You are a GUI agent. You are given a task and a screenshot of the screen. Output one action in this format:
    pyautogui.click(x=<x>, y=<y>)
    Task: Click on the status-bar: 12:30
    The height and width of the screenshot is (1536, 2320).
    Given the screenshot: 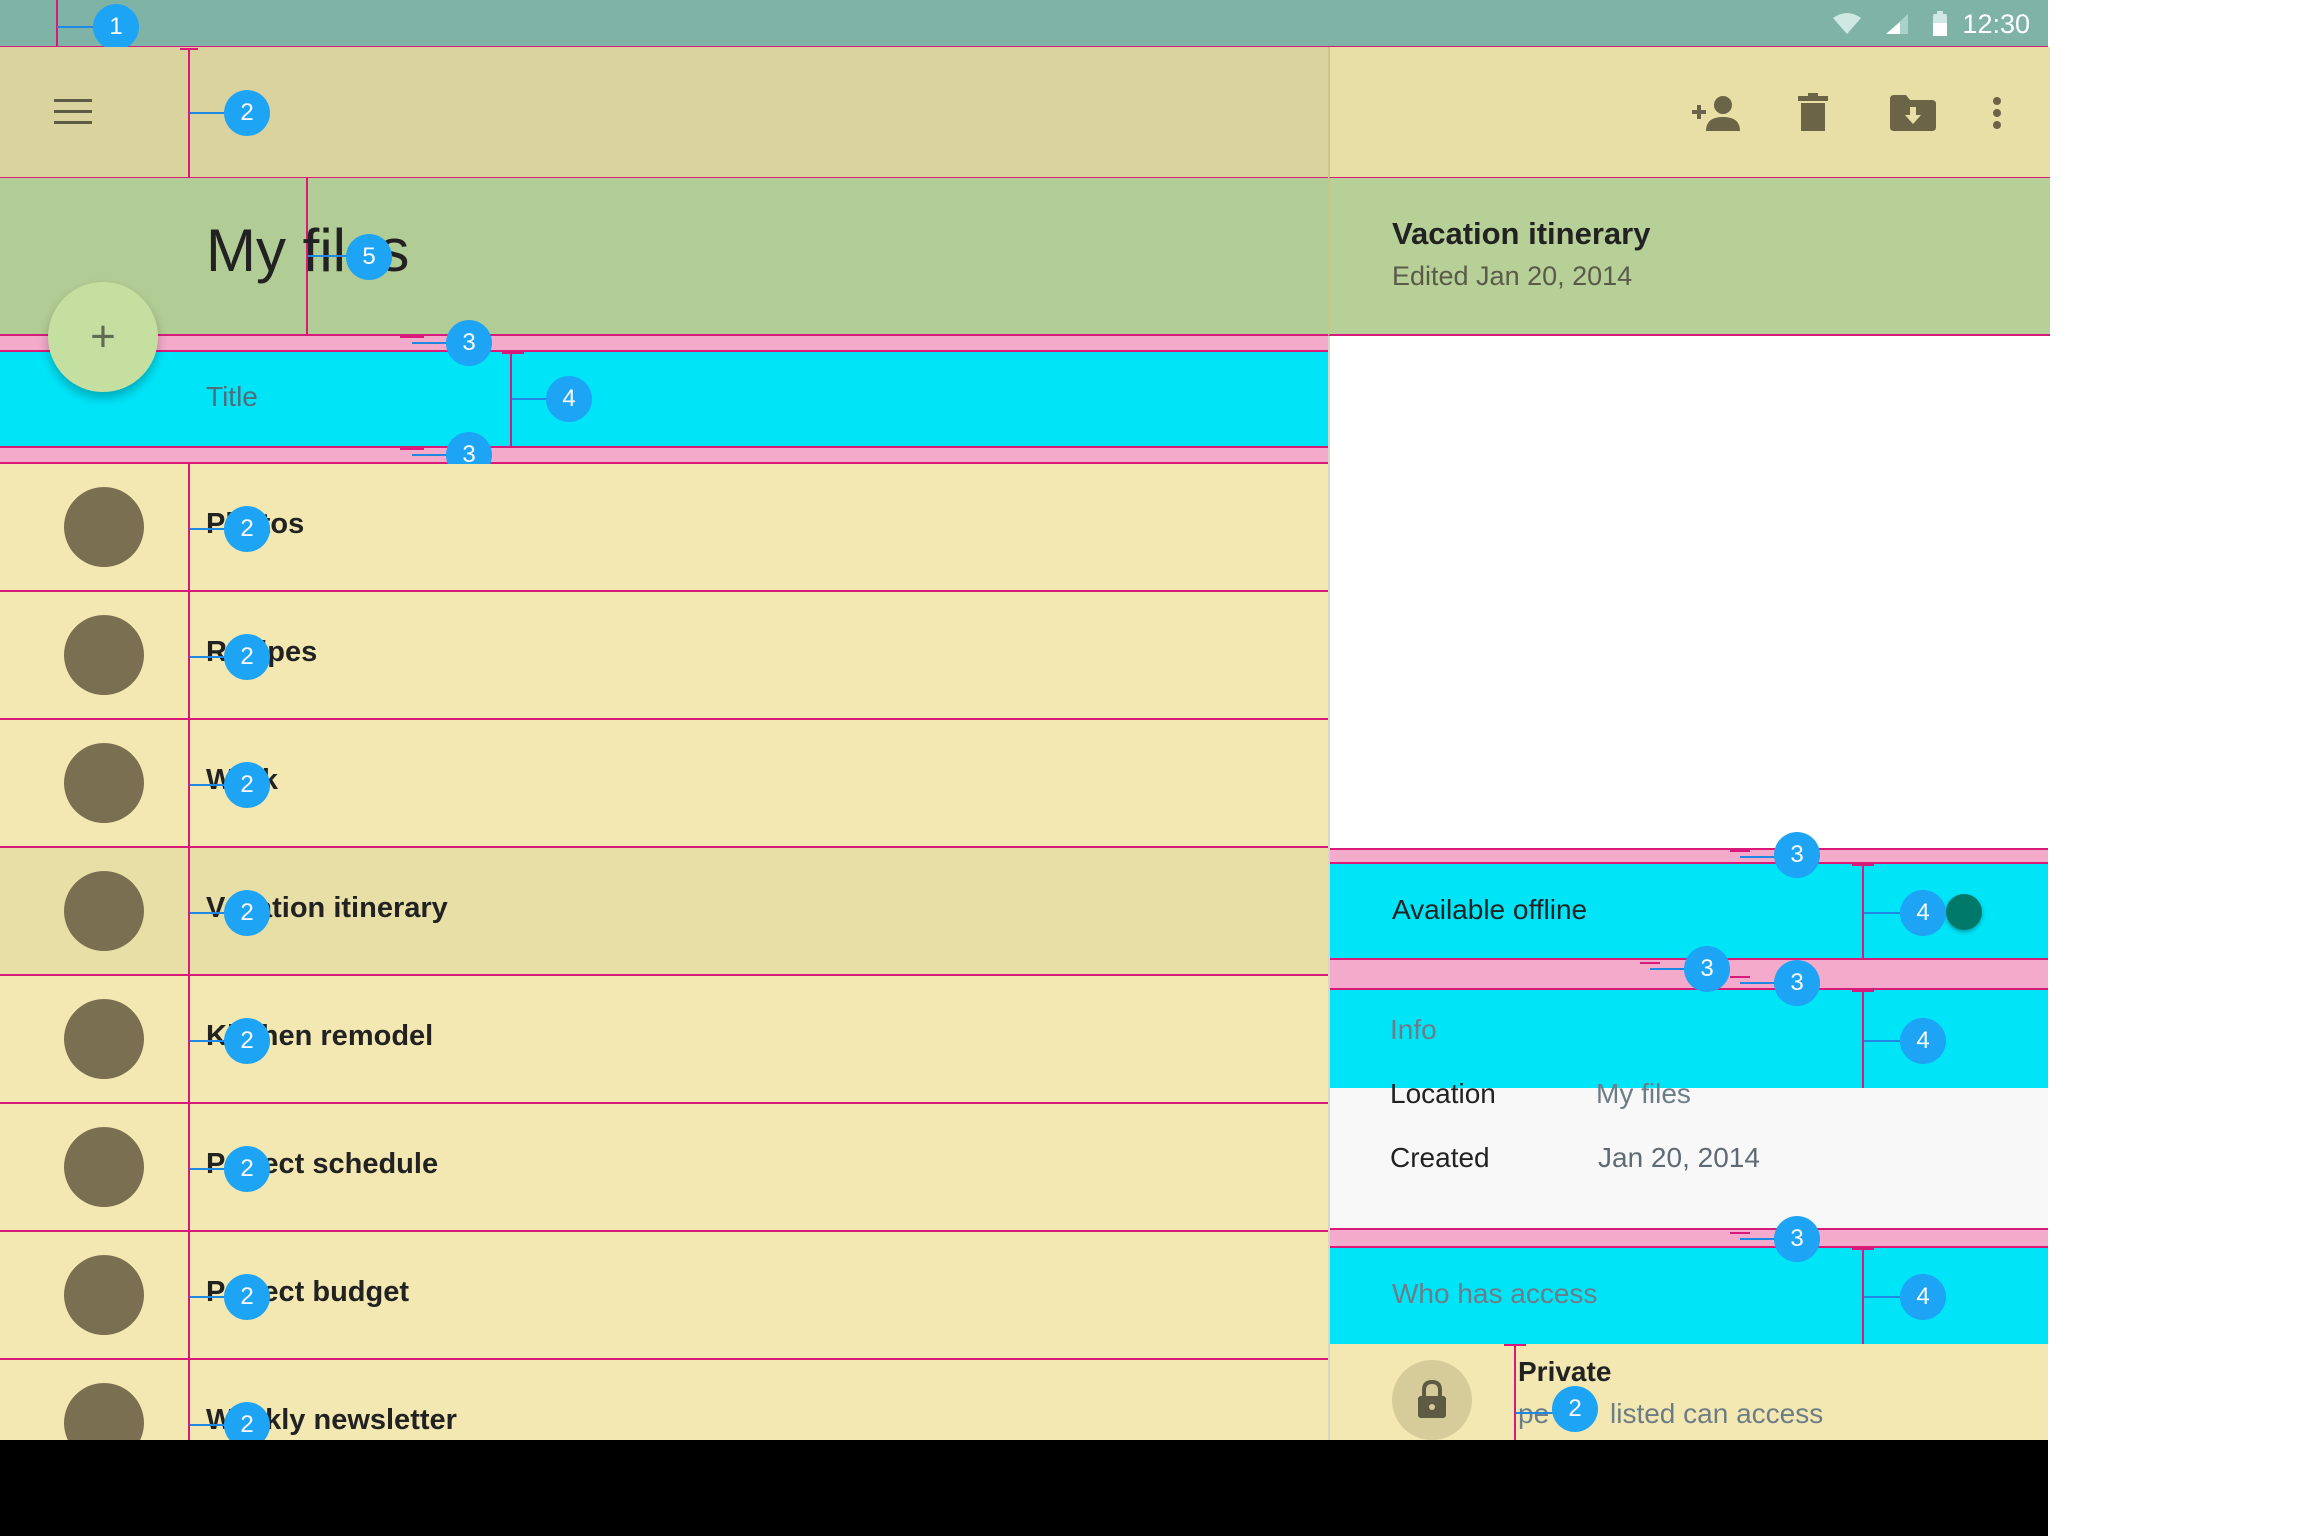 What is the action you would take?
    pyautogui.click(x=1024, y=23)
    